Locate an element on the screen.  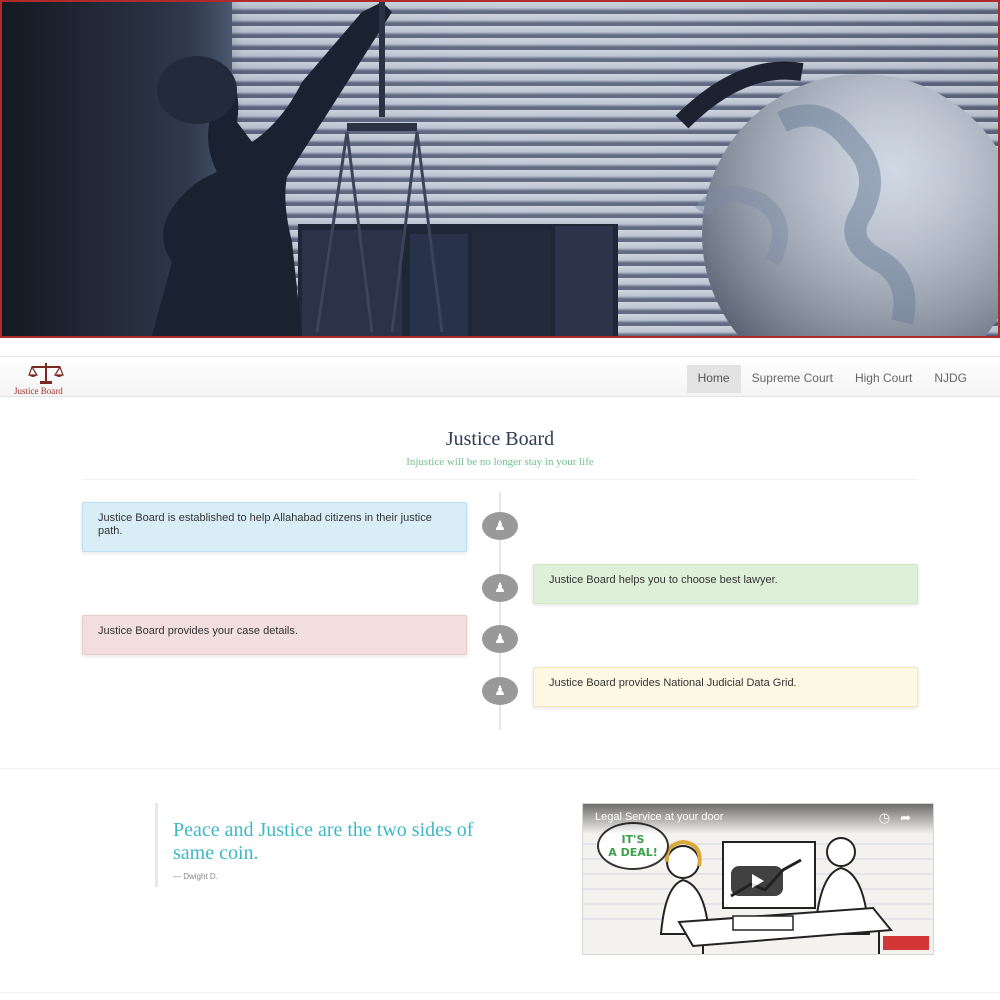
page-title: Justice Board is located at coordinates (500, 439).